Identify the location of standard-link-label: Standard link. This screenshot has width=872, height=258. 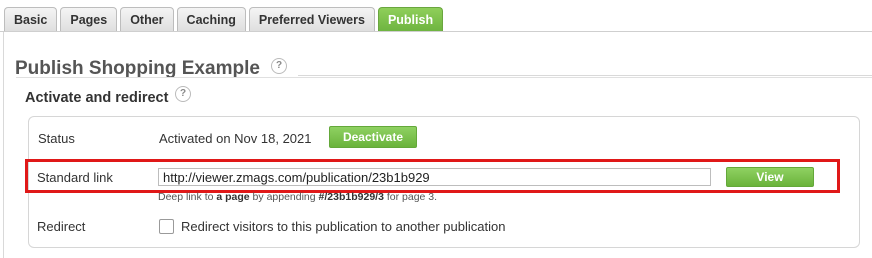
(75, 177).